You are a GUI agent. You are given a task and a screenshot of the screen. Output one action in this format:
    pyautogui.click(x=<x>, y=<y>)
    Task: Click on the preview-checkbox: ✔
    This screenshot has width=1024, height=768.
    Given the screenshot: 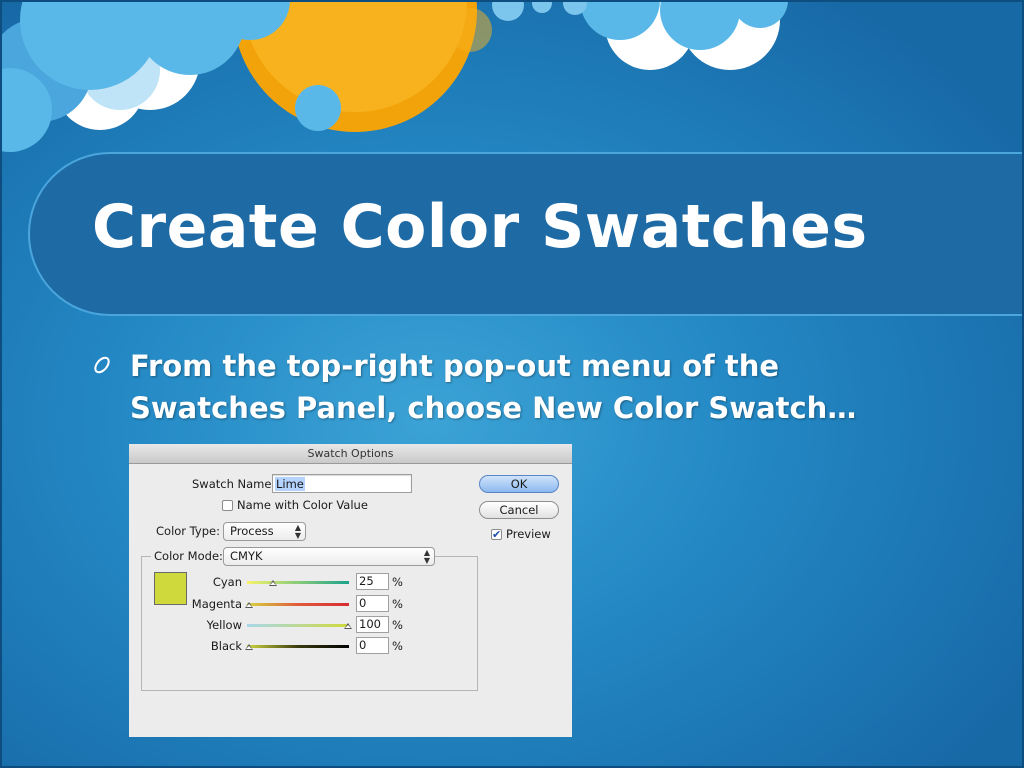 What is the action you would take?
    pyautogui.click(x=496, y=534)
    